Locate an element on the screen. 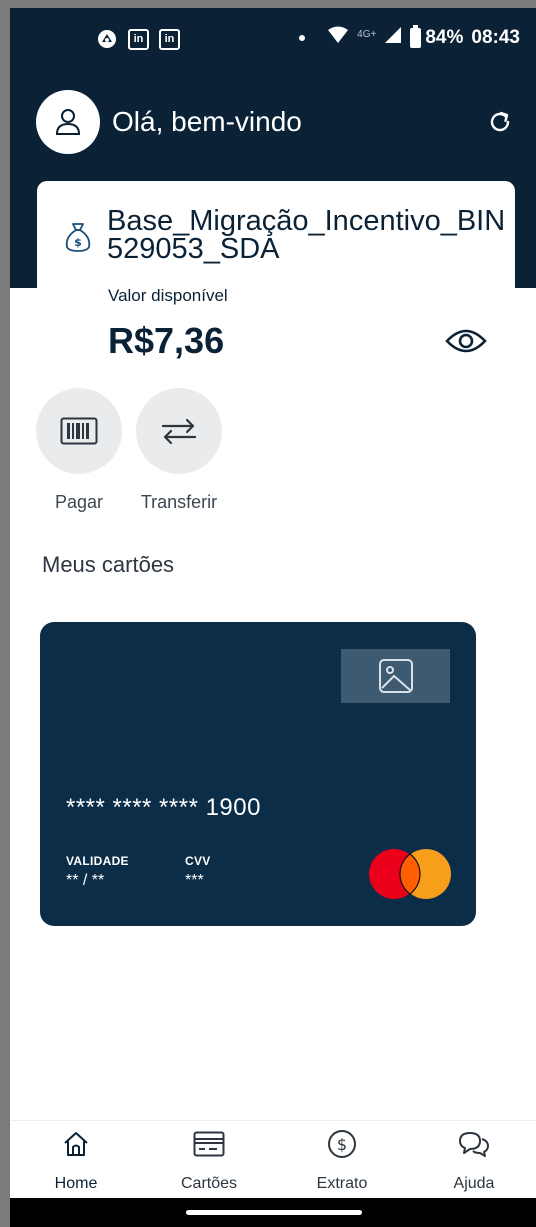 The width and height of the screenshot is (536, 1227). validity-label: VALIDADE is located at coordinates (97, 861).